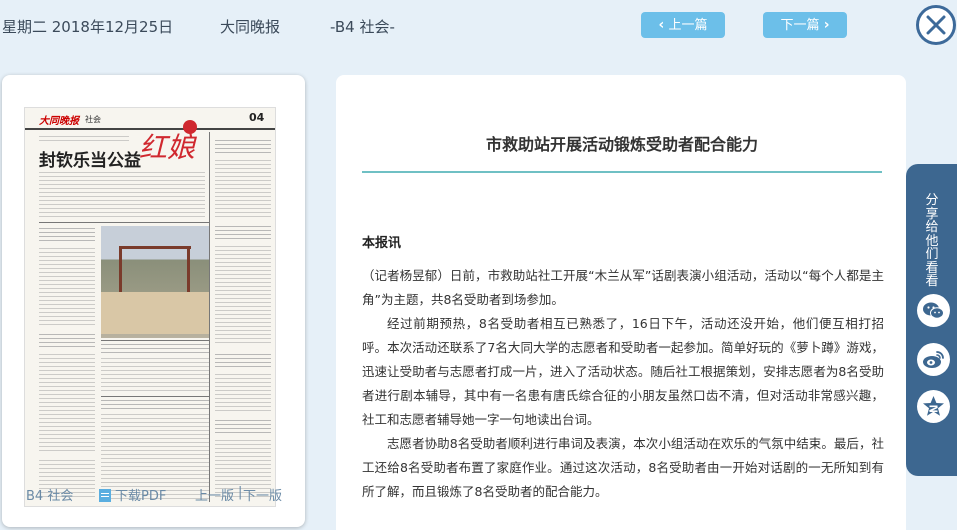 This screenshot has height=530, width=957. I want to click on share-sidebar: 分享给他们看看, so click(931, 320).